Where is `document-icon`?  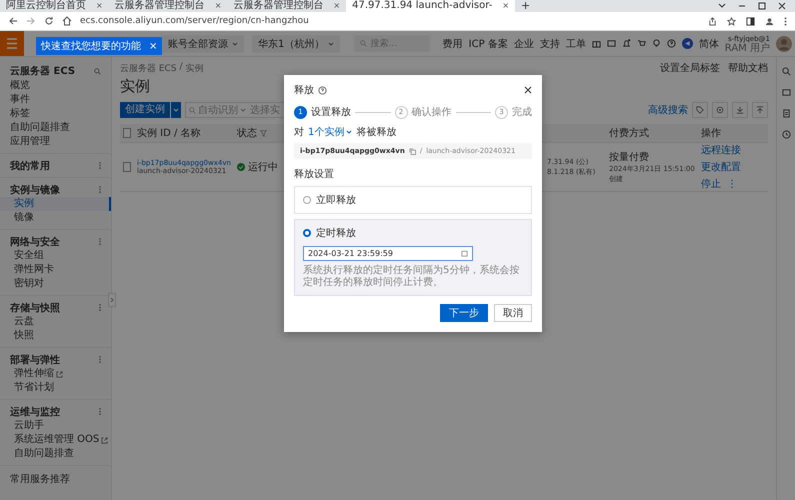 document-icon is located at coordinates (786, 113).